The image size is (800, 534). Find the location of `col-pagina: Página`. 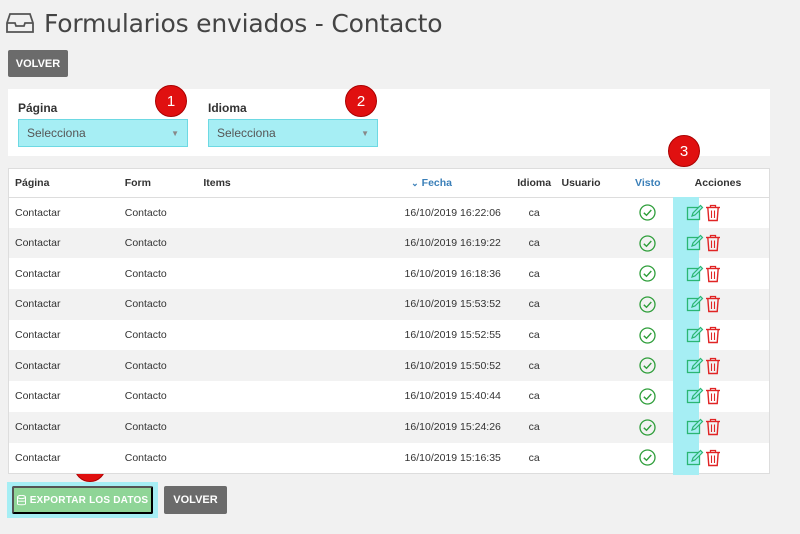

col-pagina: Página is located at coordinates (67, 183).